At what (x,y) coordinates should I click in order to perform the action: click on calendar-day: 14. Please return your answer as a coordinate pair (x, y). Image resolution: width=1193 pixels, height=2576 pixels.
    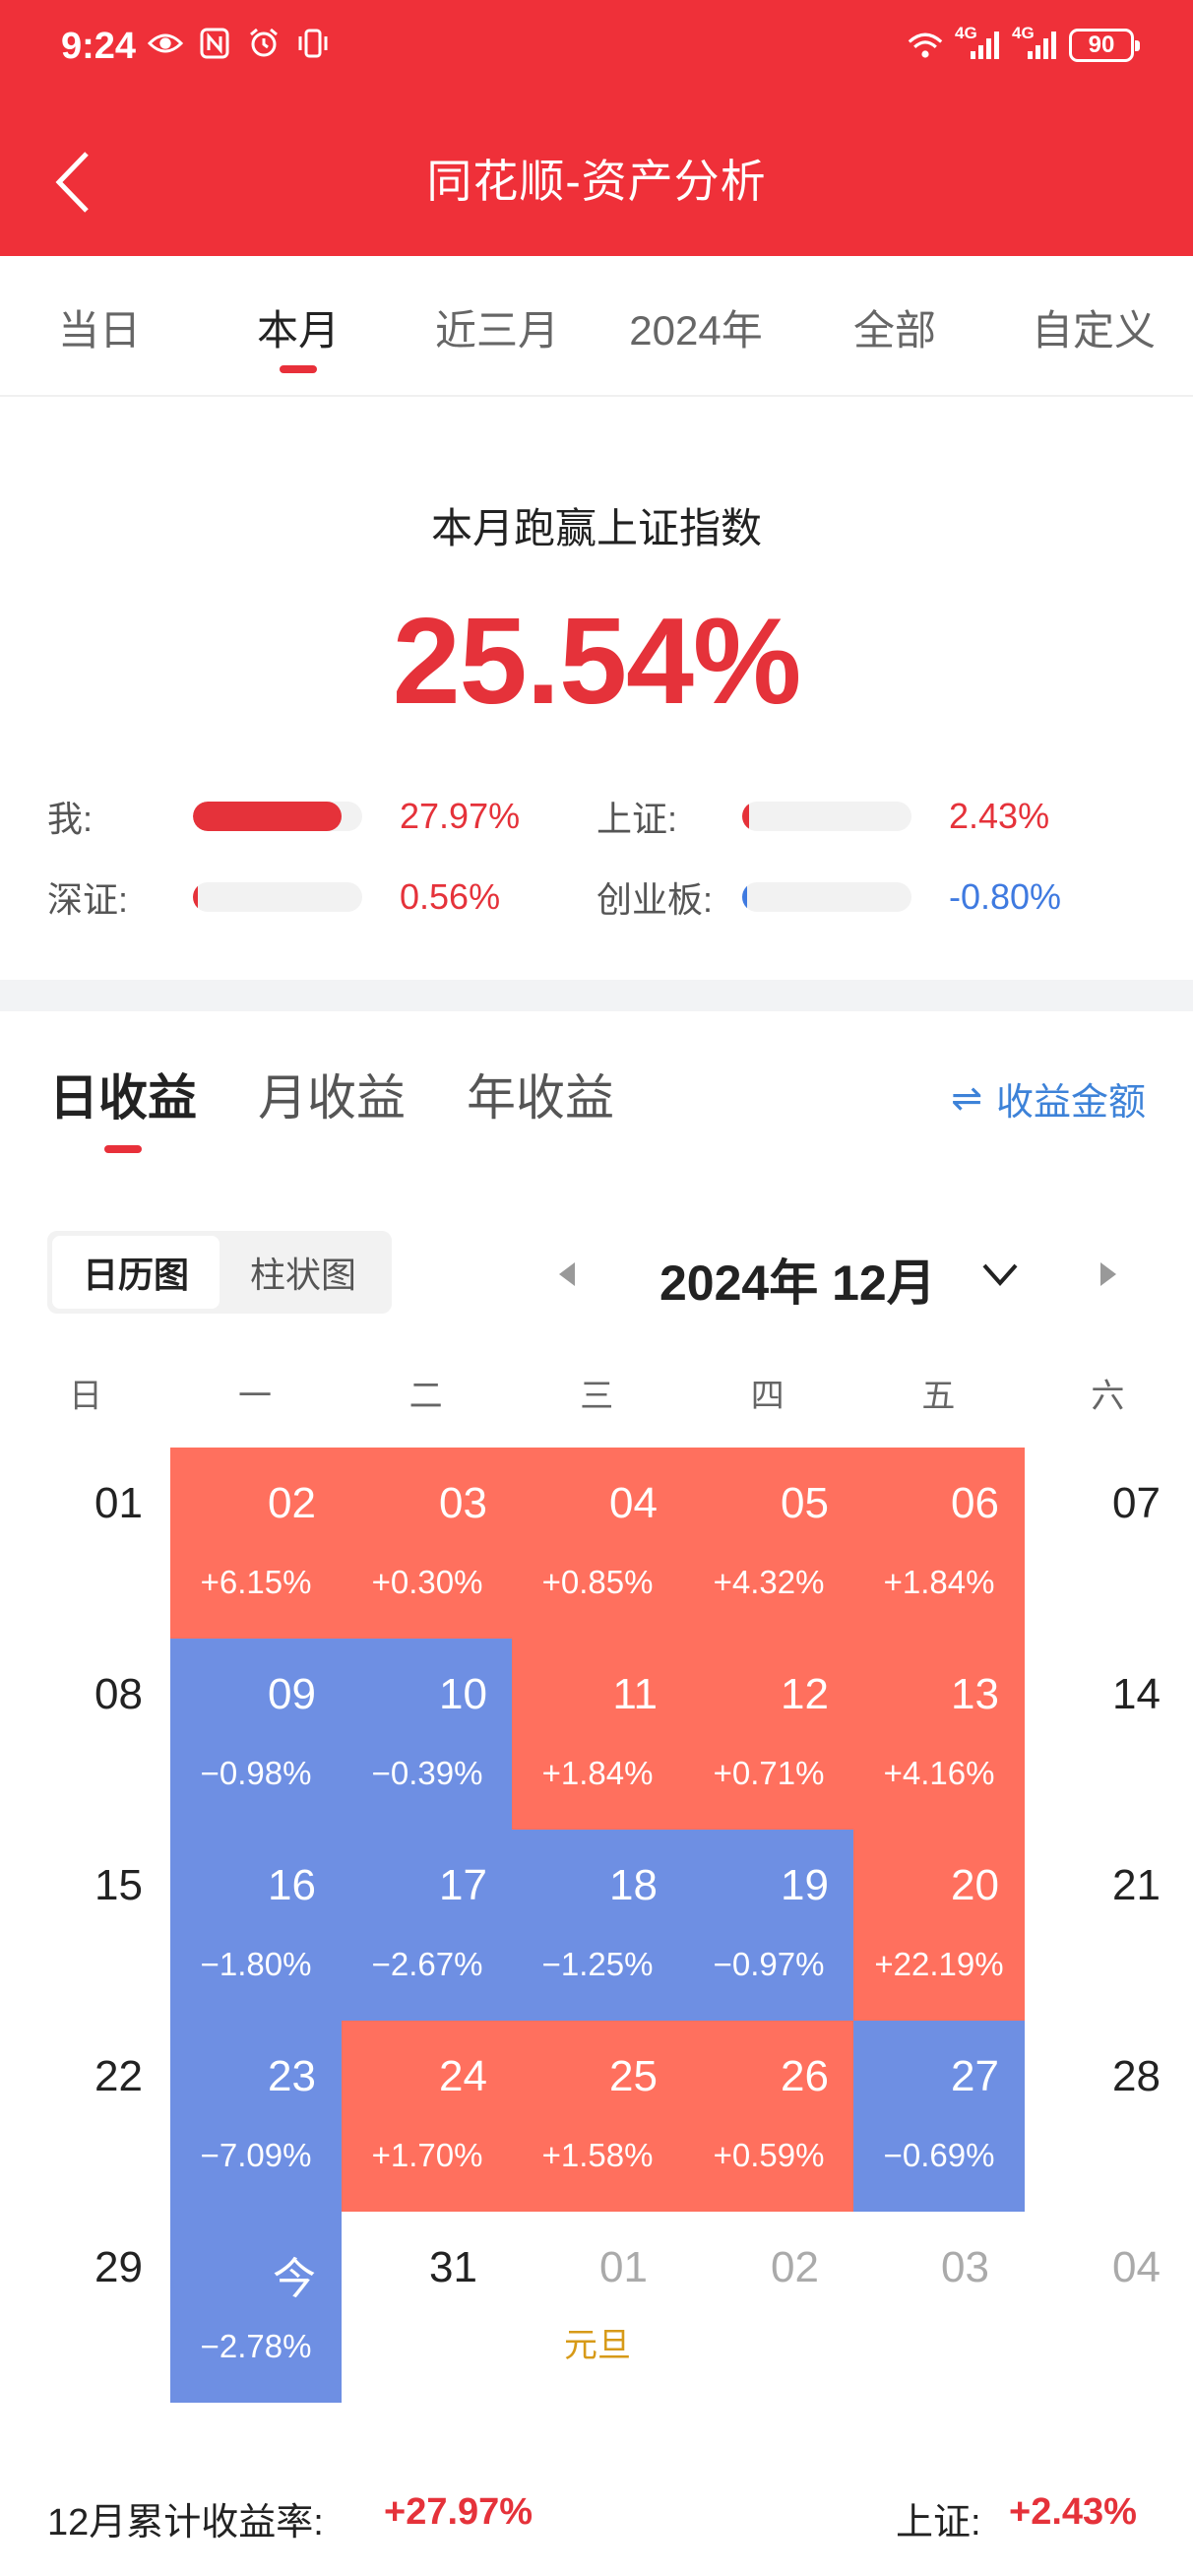
    Looking at the image, I should click on (1108, 1734).